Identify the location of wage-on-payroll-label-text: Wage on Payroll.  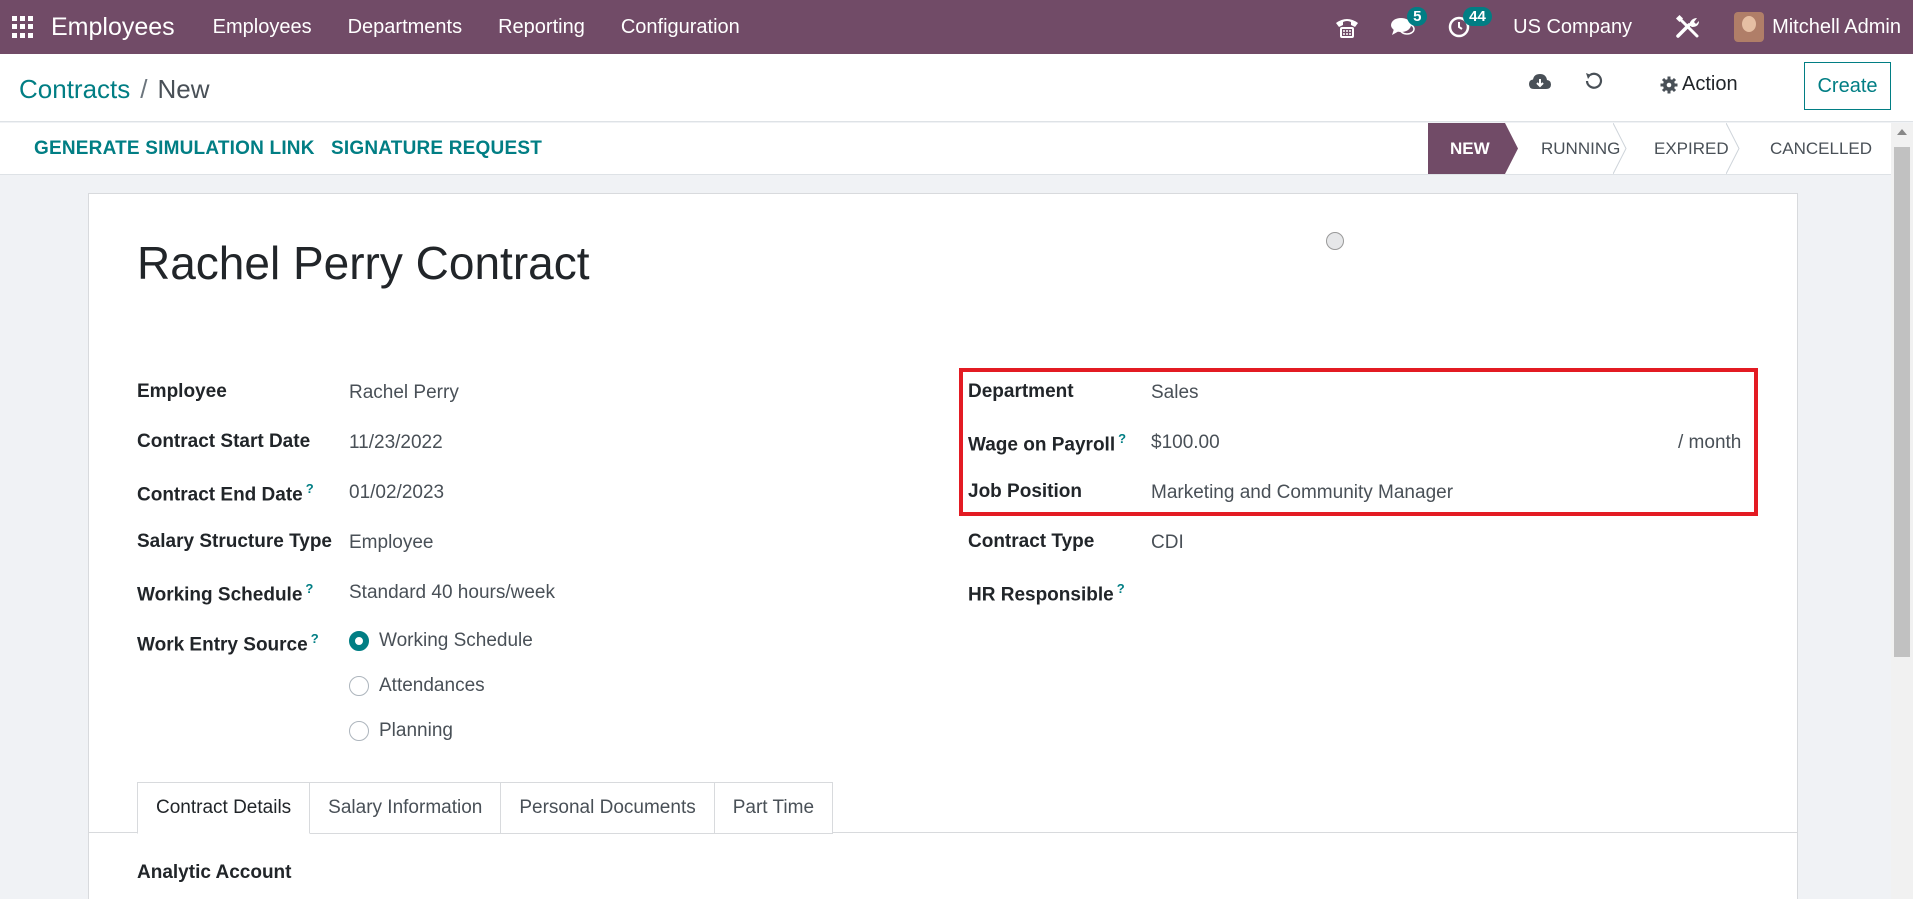
(1042, 445).